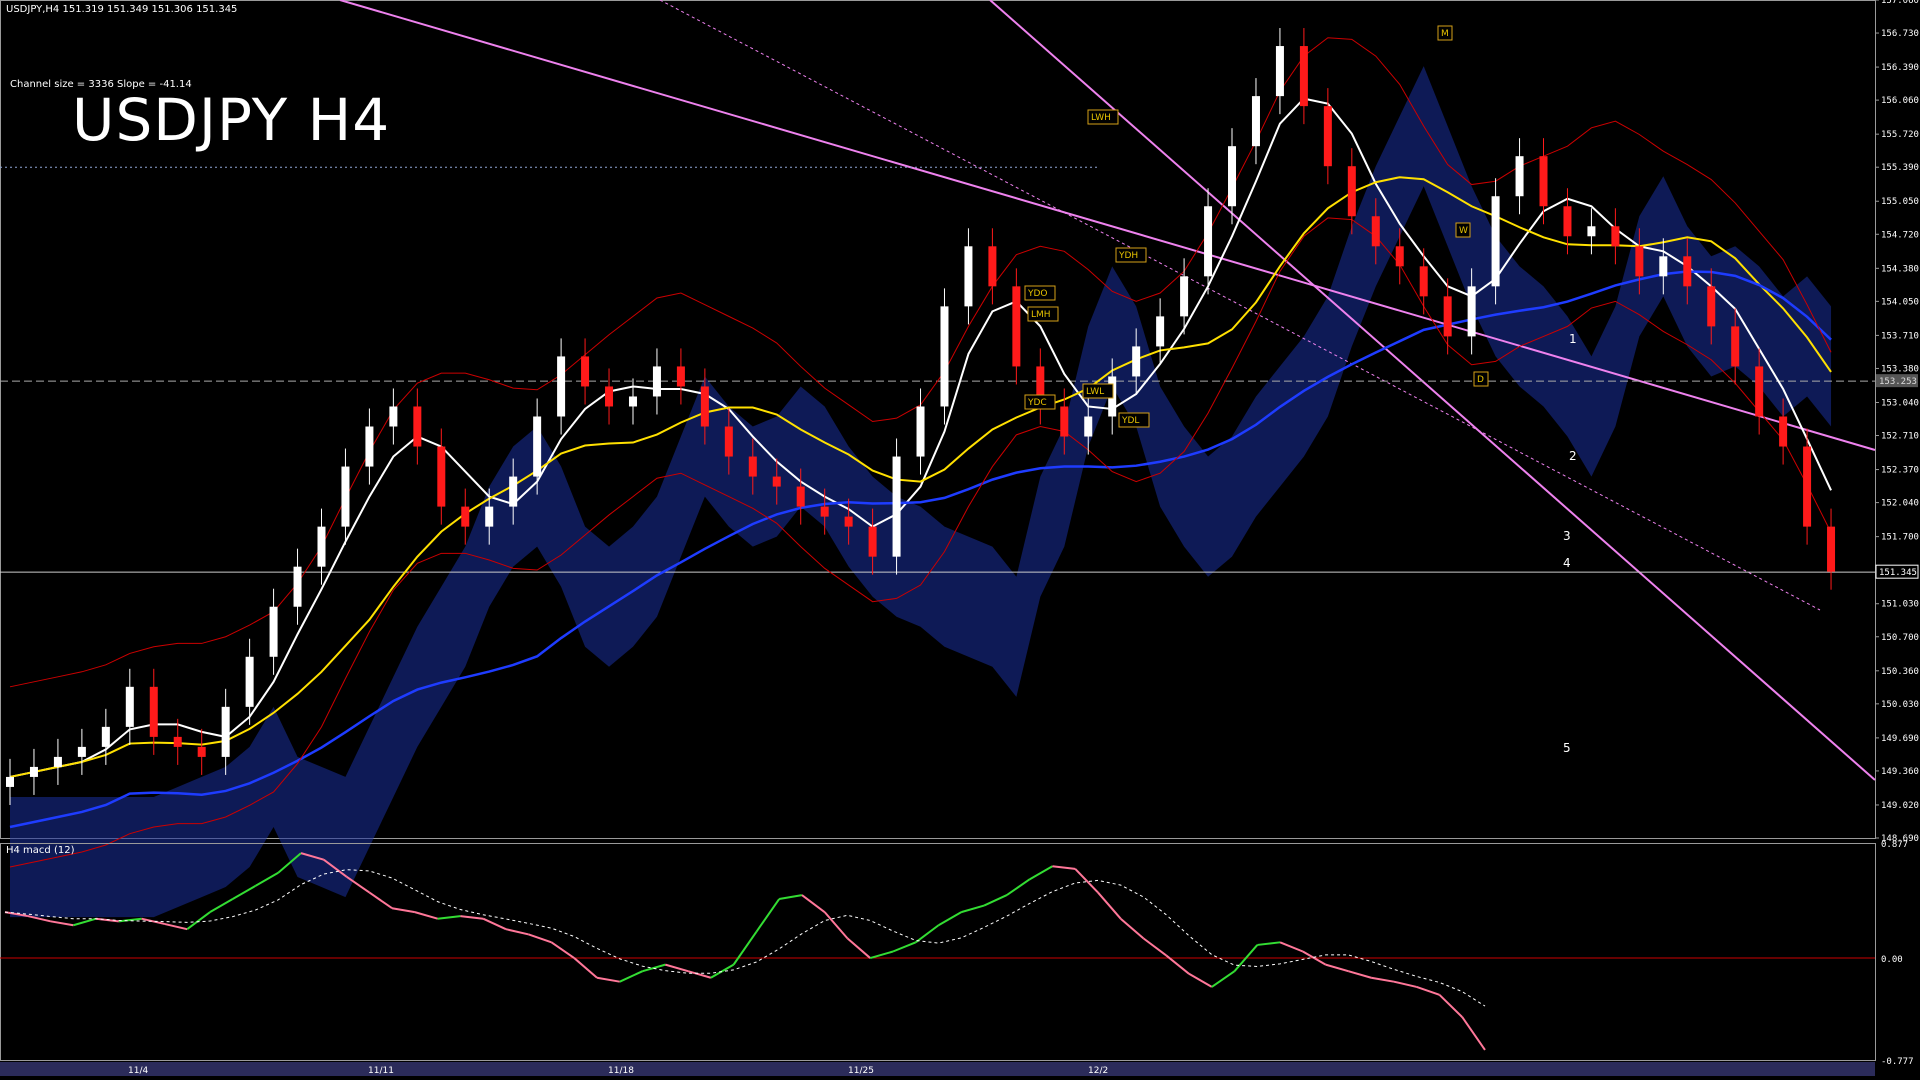 This screenshot has height=1080, width=1920. What do you see at coordinates (1900, 538) in the screenshot?
I see `price-tick-label: 151.700` at bounding box center [1900, 538].